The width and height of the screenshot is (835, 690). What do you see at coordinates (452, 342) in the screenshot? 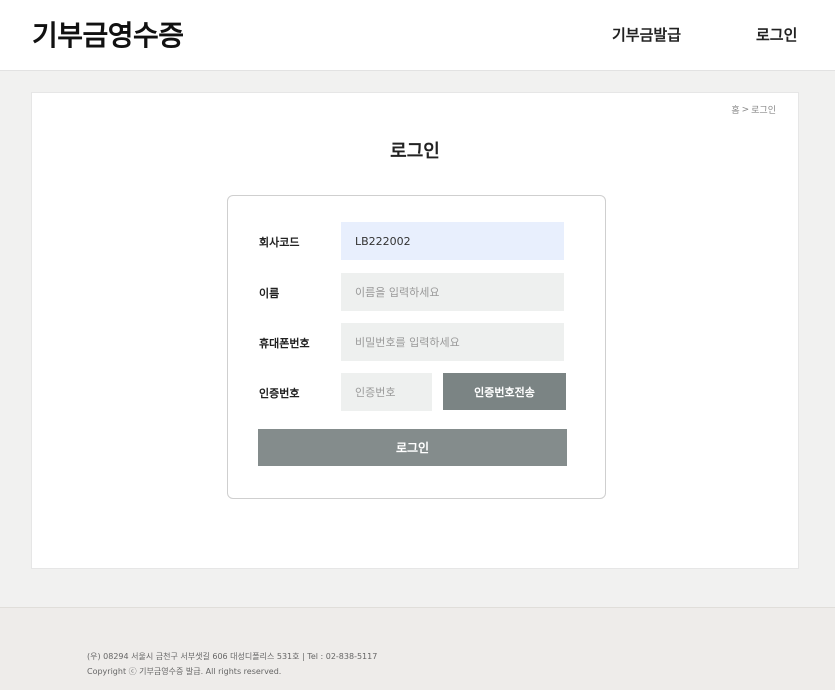
I see `phone-input` at bounding box center [452, 342].